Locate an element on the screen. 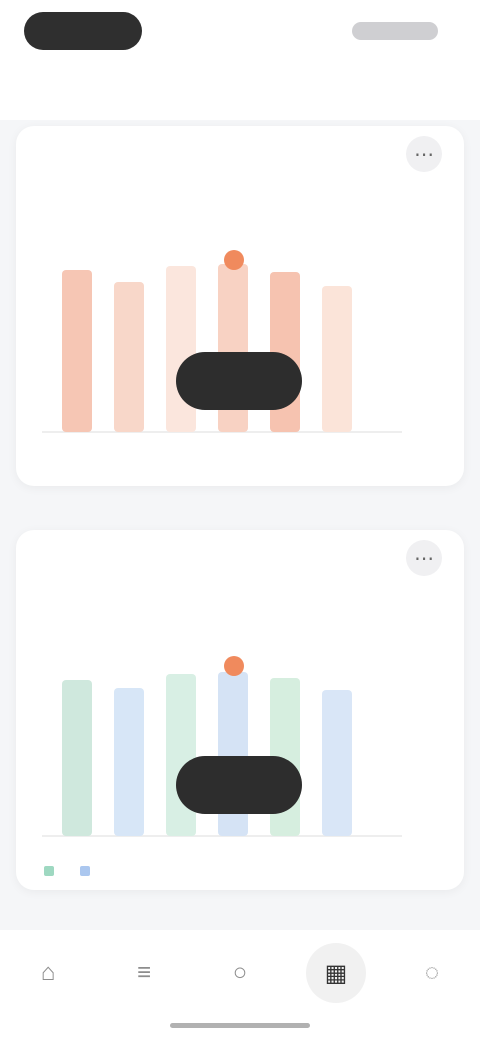 The width and height of the screenshot is (480, 1040). status-bar is located at coordinates (240, 31).